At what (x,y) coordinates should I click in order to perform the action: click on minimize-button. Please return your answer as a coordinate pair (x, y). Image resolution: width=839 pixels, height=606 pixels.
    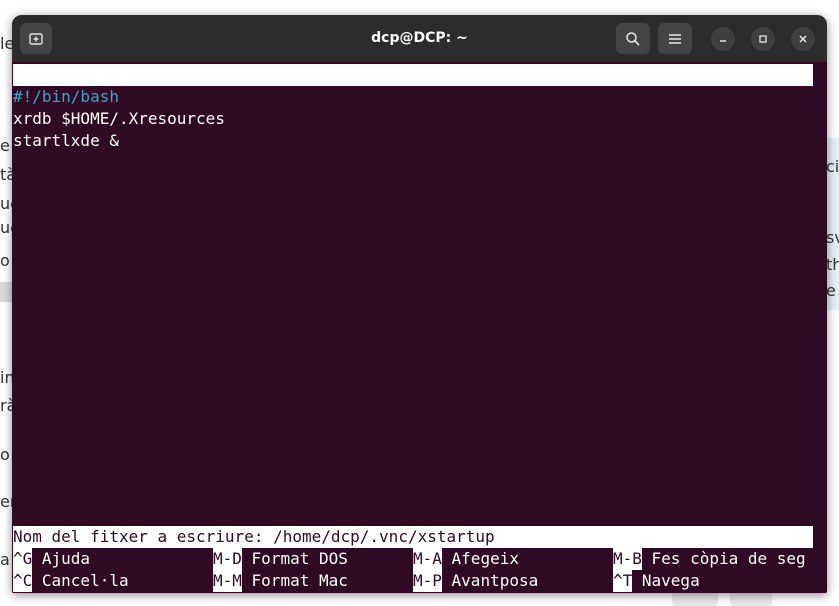
    Looking at the image, I should click on (723, 39).